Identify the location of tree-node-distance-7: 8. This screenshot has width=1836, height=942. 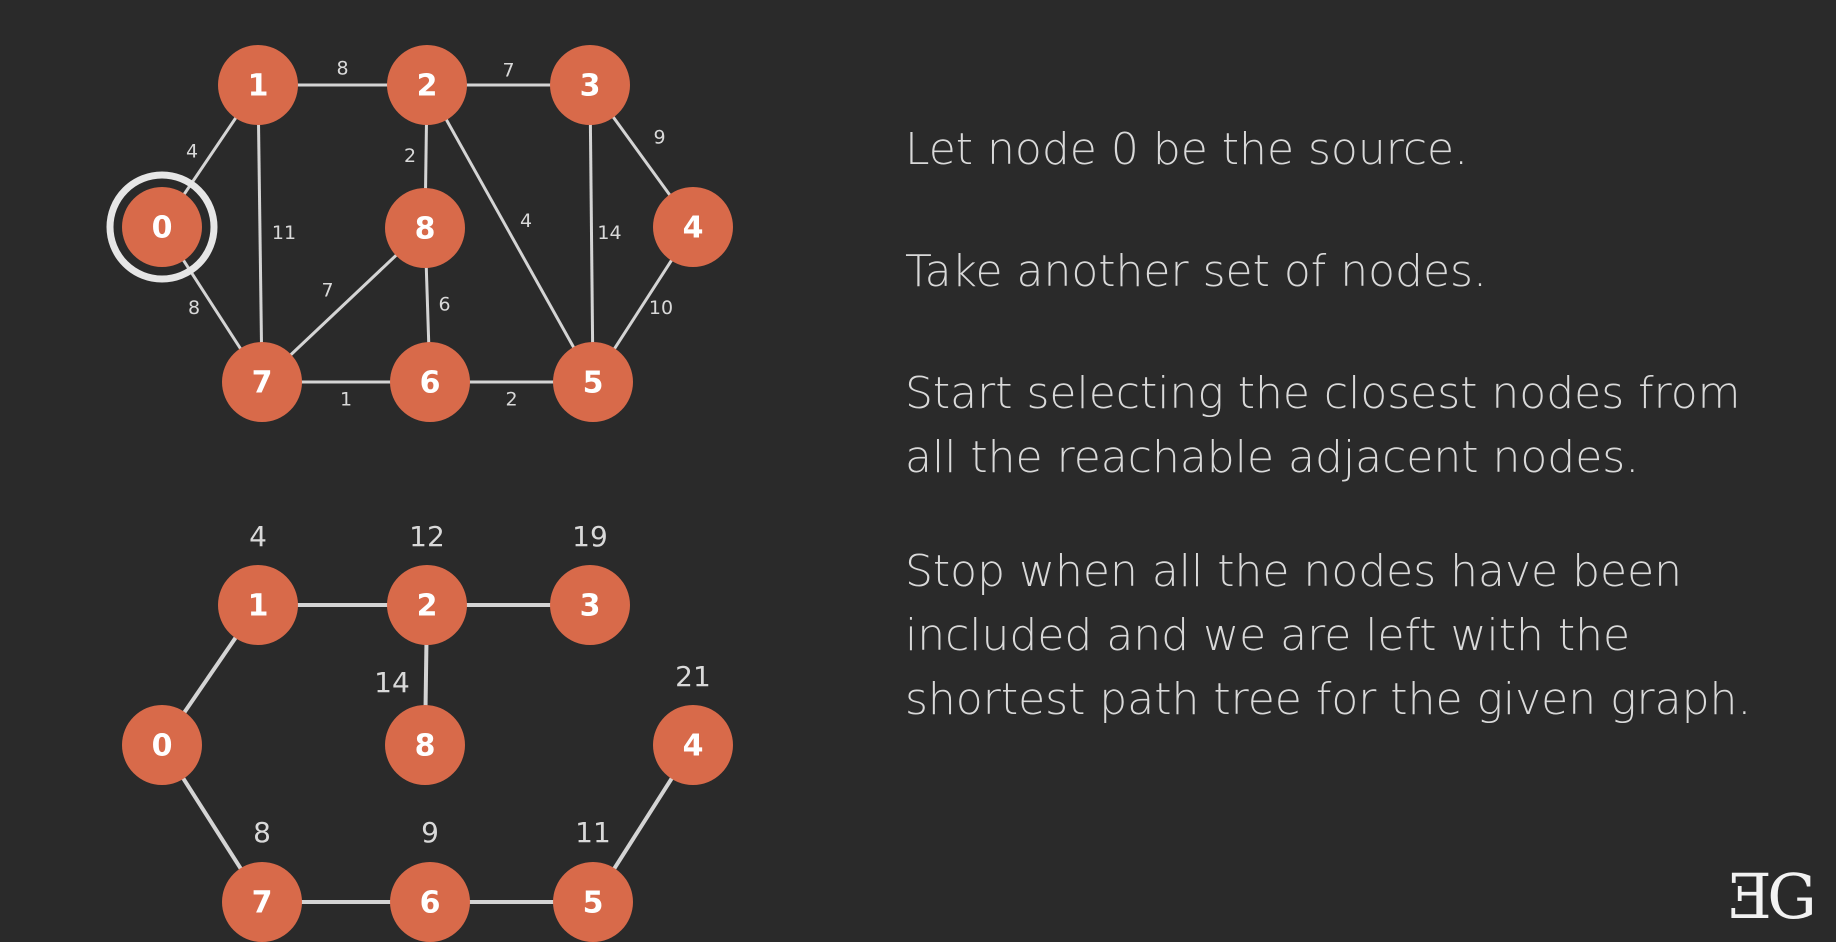
(262, 832).